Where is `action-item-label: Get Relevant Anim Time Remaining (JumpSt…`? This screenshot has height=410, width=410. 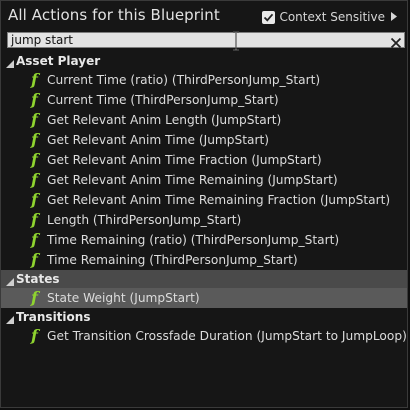
action-item-label: Get Relevant Anim Time Remaining (JumpSt… is located at coordinates (192, 180).